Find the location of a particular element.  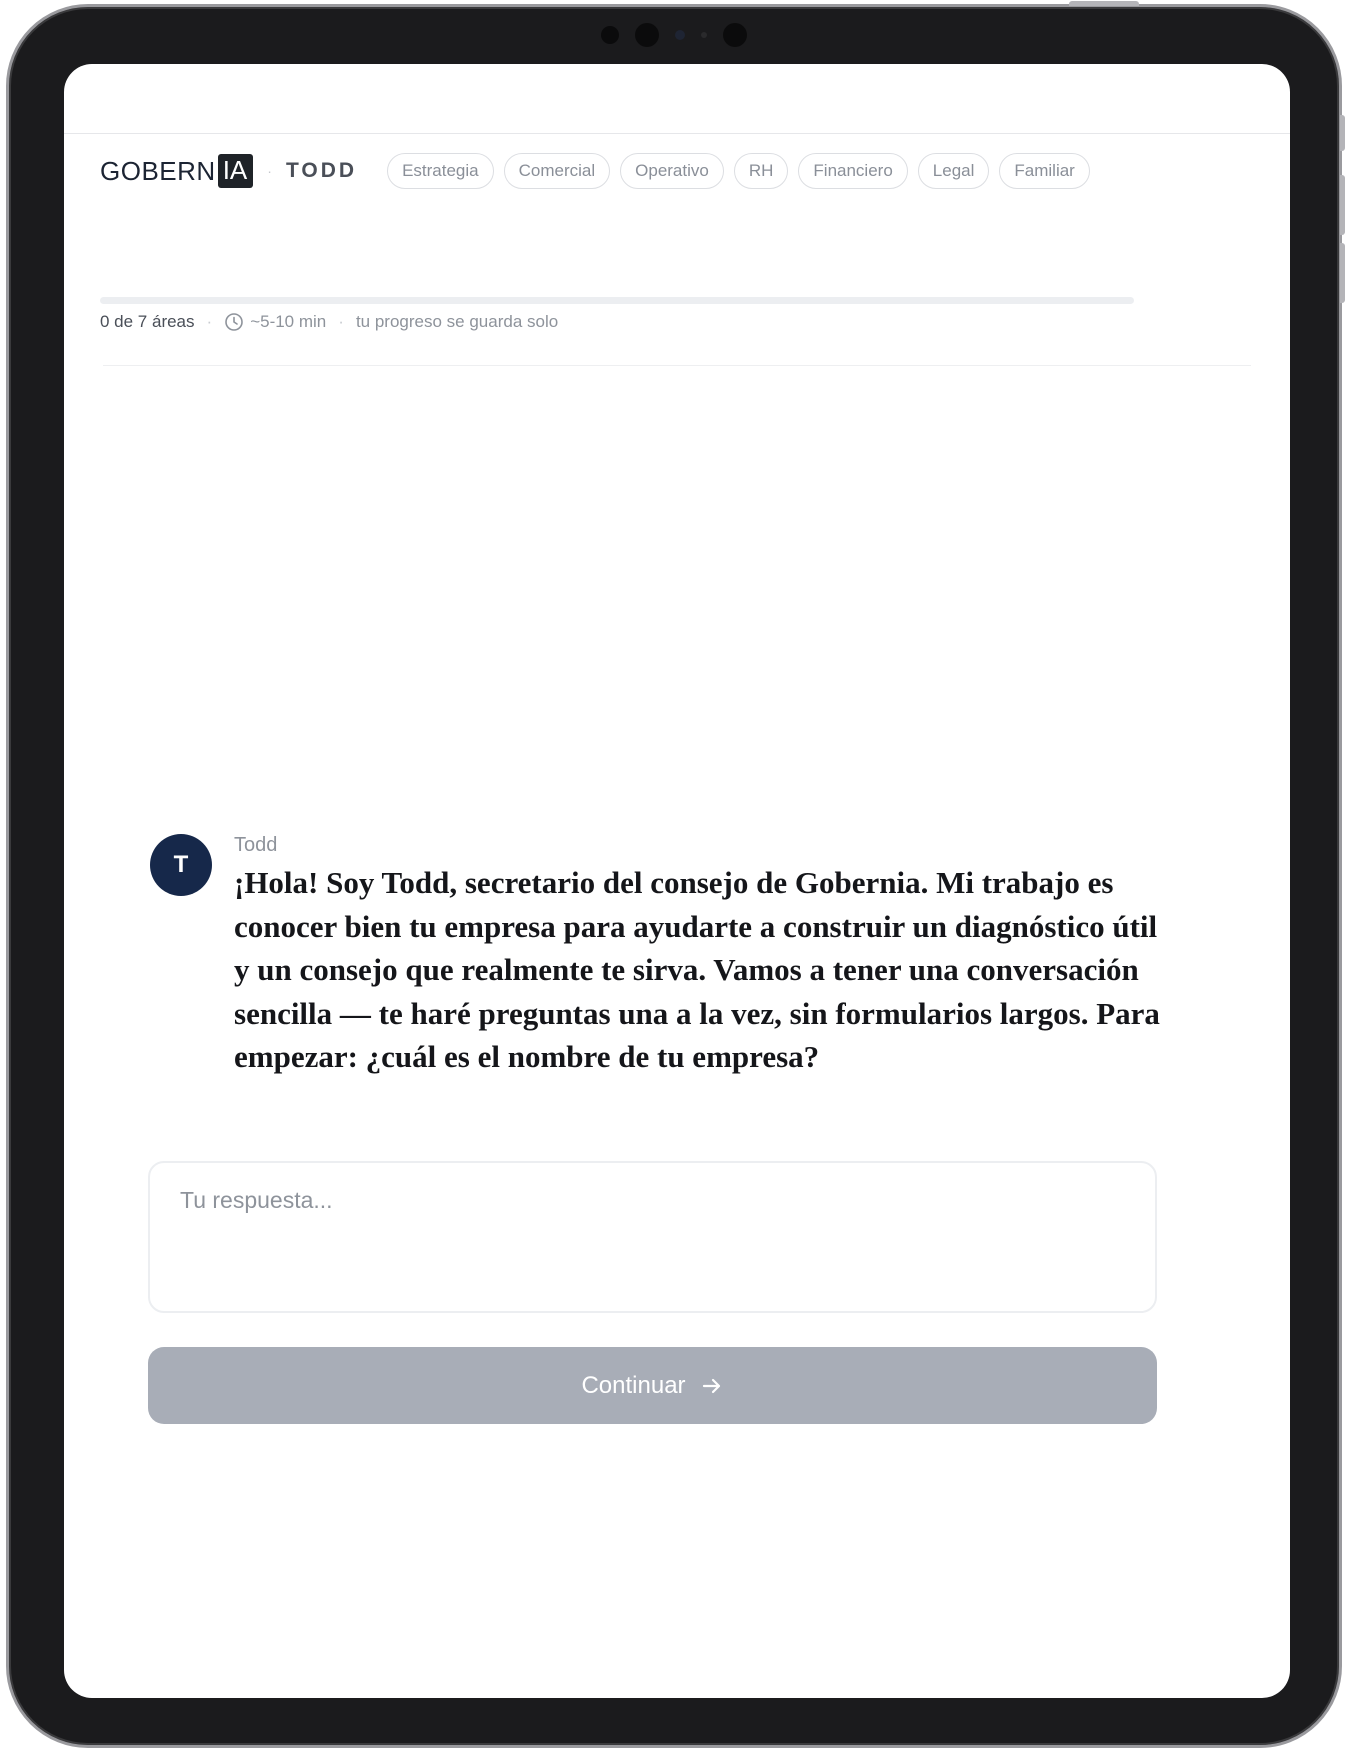

avatar: T is located at coordinates (181, 865).